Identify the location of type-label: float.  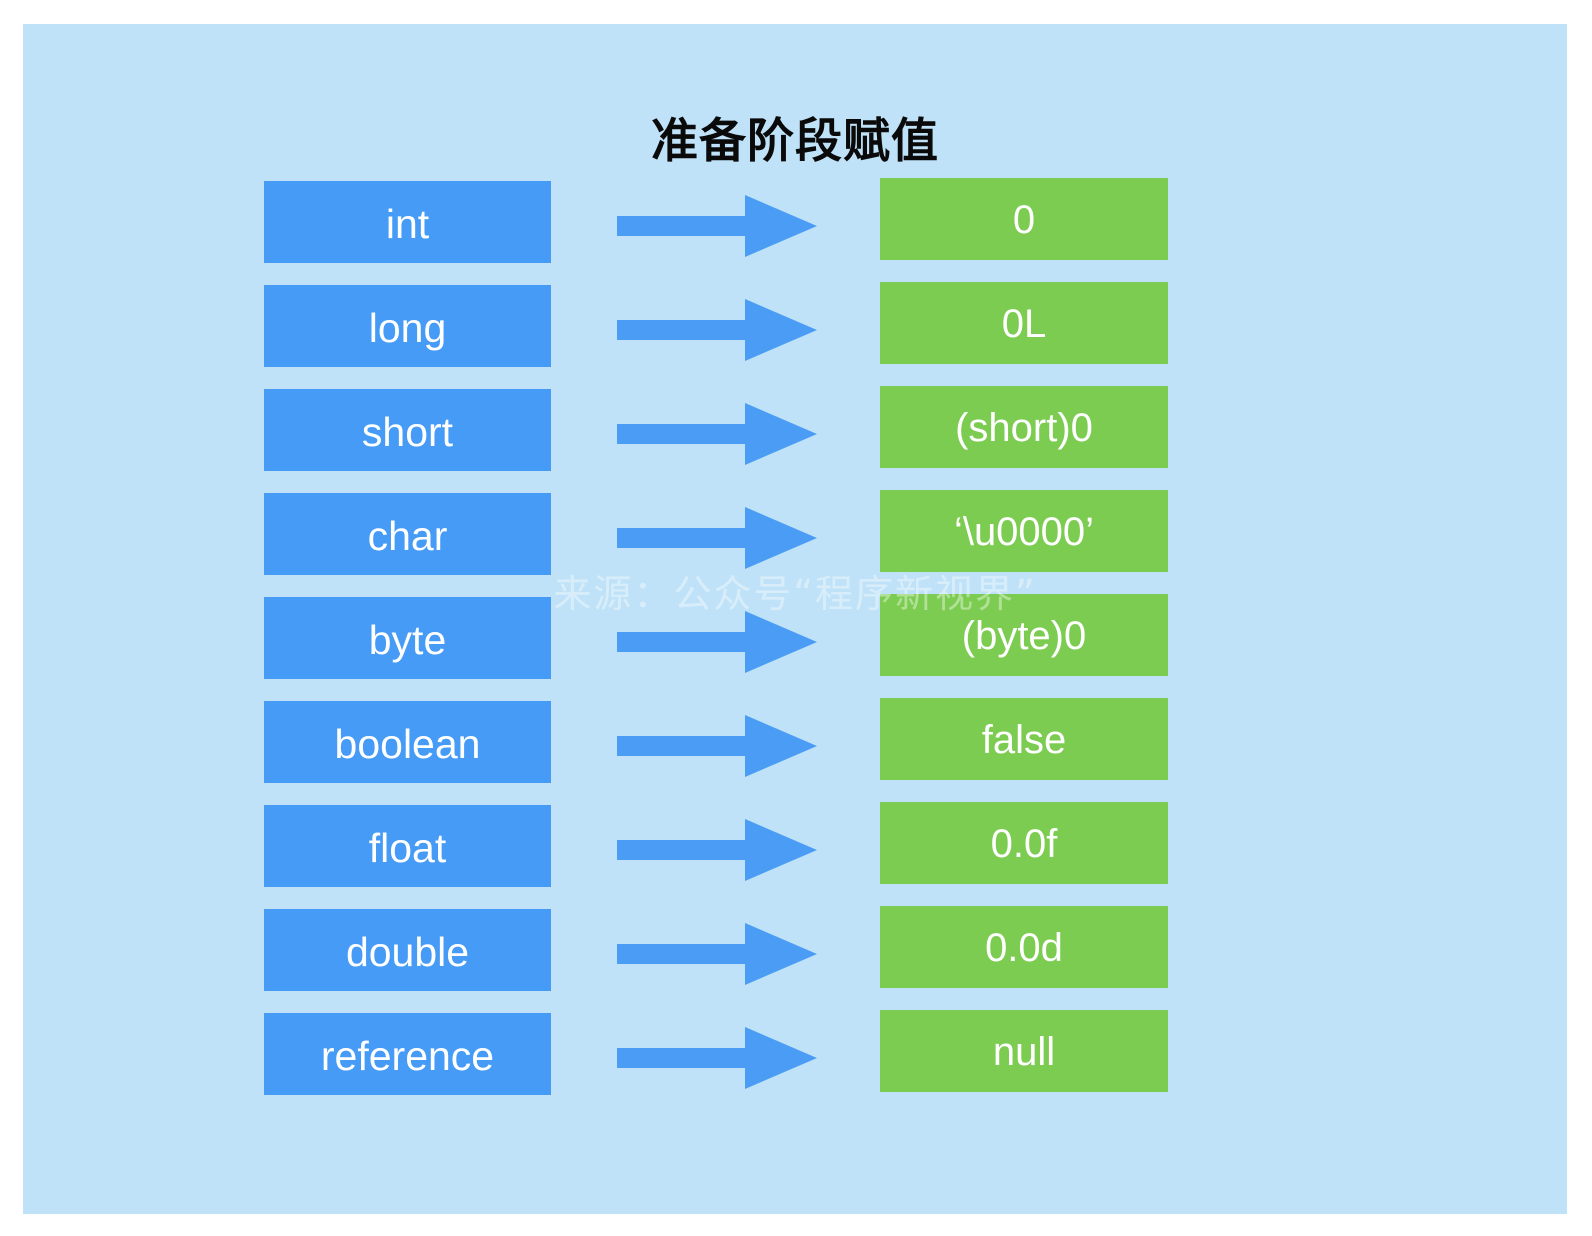
(407, 847).